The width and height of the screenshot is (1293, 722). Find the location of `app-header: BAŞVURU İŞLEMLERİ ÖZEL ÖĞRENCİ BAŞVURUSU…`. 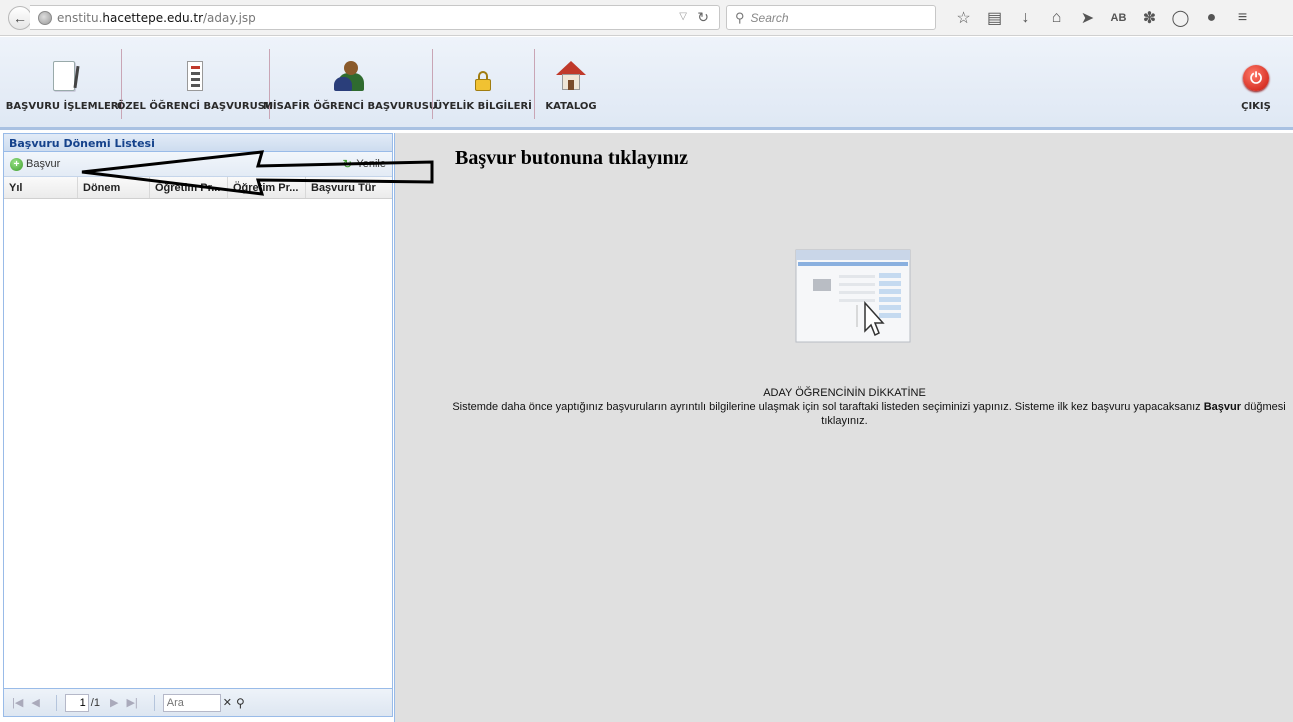

app-header: BAŞVURU İŞLEMLERİ ÖZEL ÖĞRENCİ BAŞVURUSU… is located at coordinates (646, 83).